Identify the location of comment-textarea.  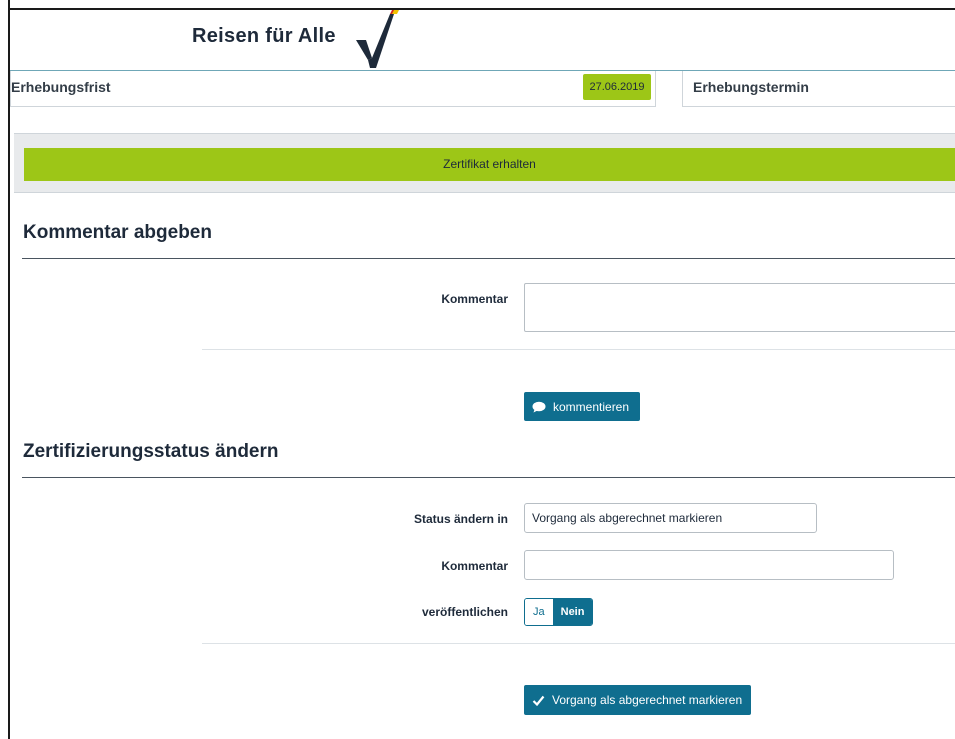
(739, 307).